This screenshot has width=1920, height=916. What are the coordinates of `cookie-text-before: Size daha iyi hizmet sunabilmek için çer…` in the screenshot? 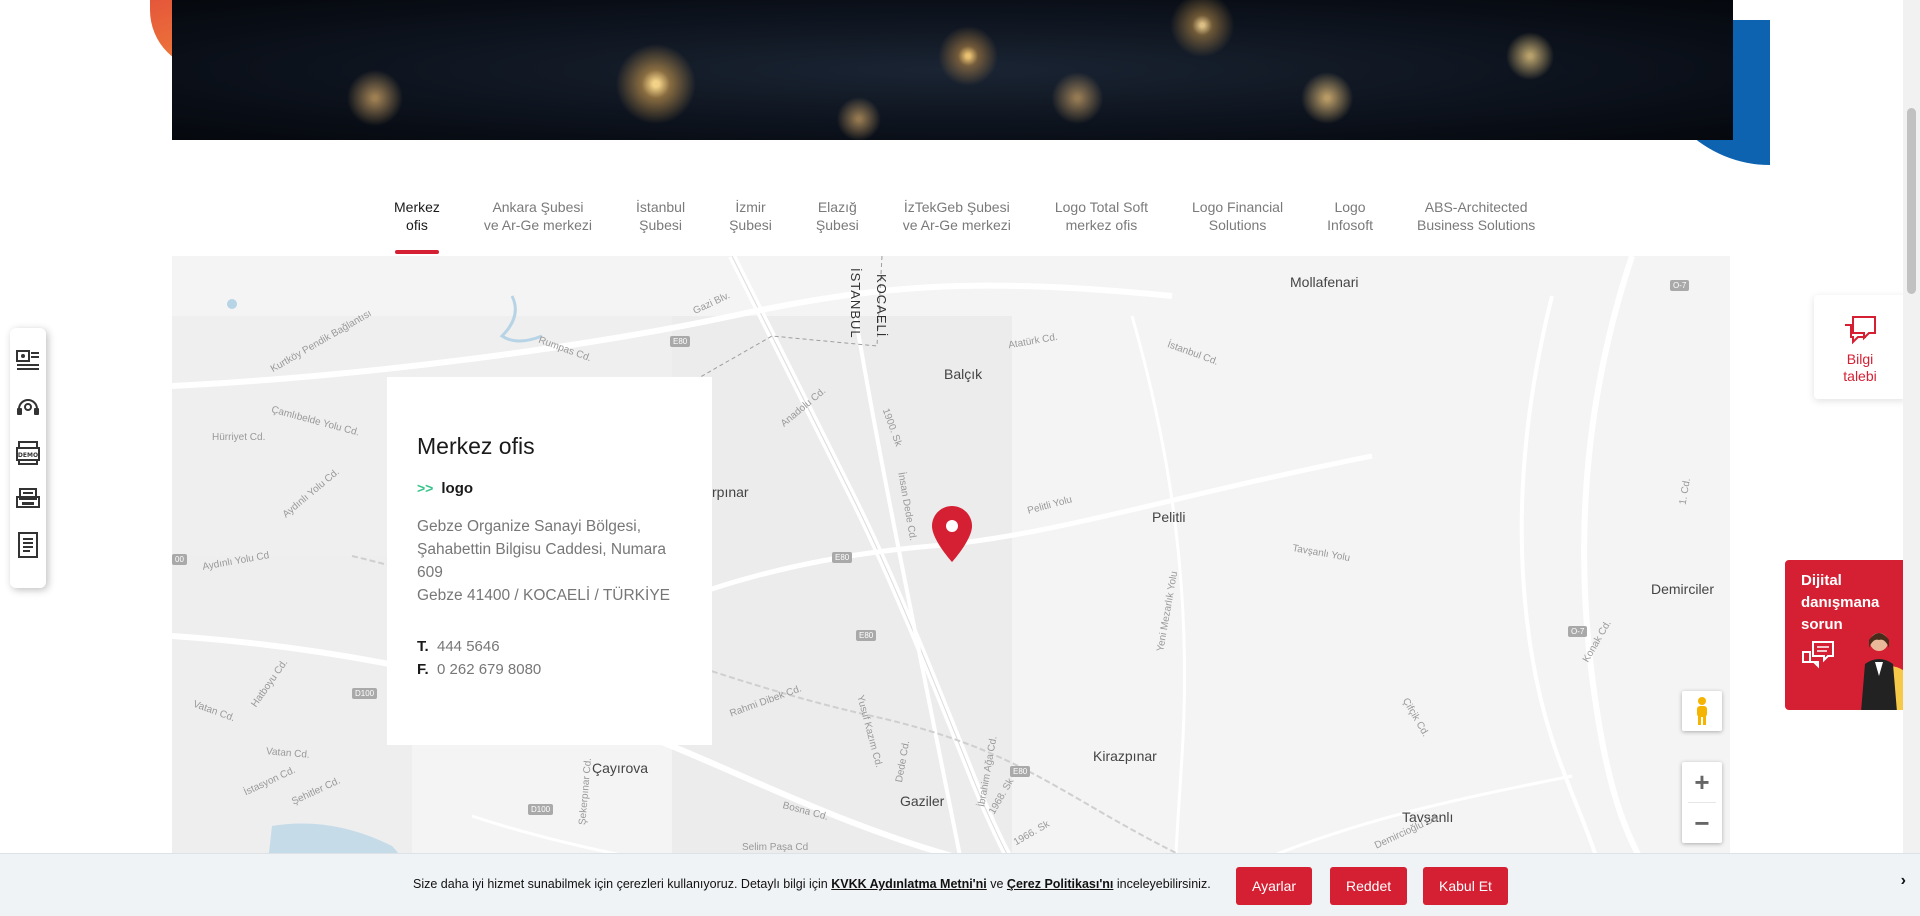 It's located at (622, 884).